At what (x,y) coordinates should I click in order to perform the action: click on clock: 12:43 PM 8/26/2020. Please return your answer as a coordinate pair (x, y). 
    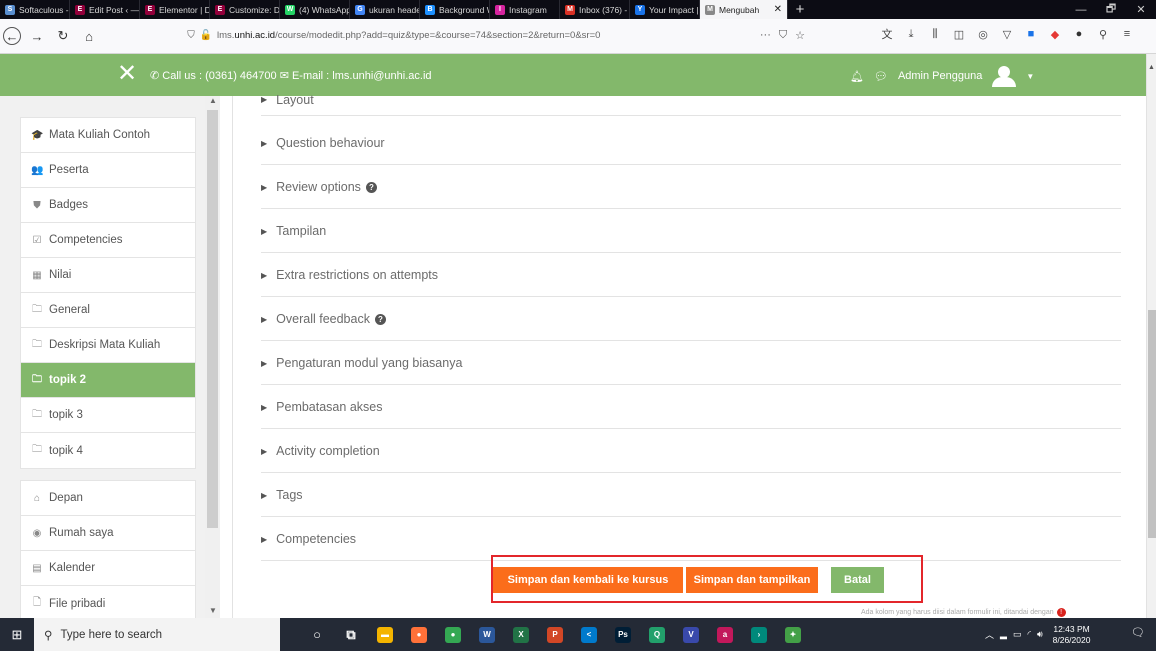
    Looking at the image, I should click on (1072, 635).